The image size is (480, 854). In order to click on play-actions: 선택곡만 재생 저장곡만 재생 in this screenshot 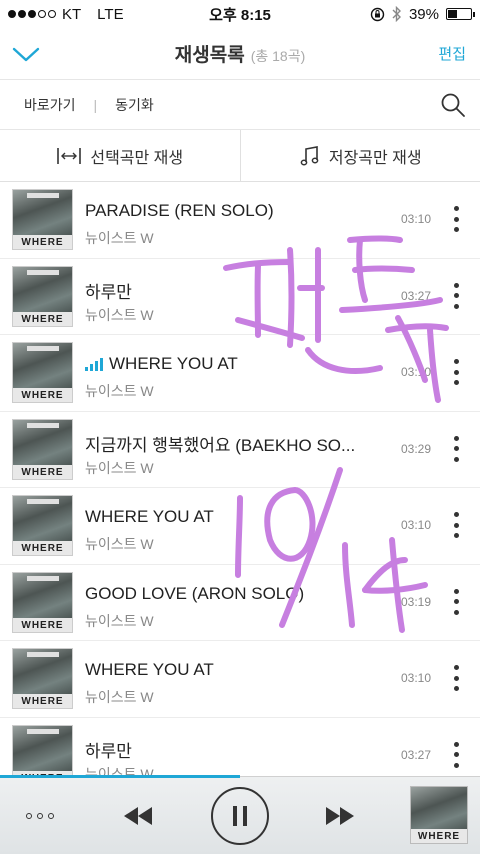, I will do `click(240, 156)`.